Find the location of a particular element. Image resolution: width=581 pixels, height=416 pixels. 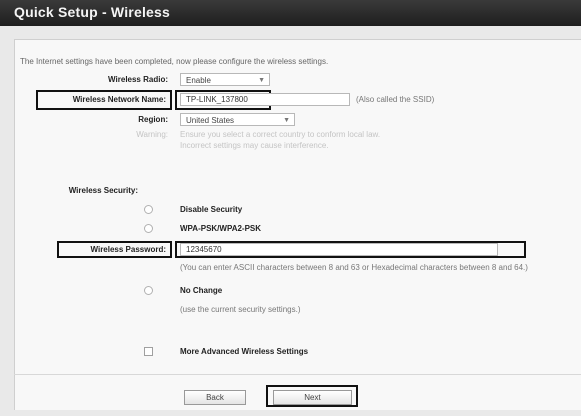

wireless-password-label: Wireless Password: is located at coordinates (128, 249).